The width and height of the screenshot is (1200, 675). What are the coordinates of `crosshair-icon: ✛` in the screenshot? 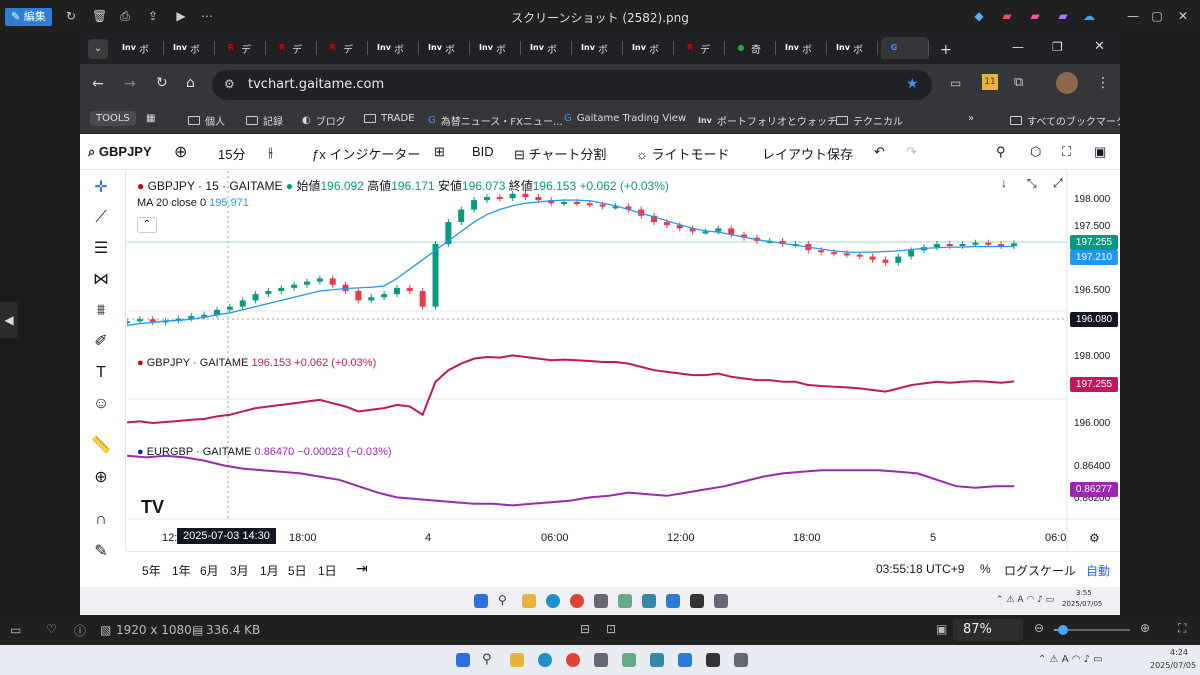 It's located at (101, 188).